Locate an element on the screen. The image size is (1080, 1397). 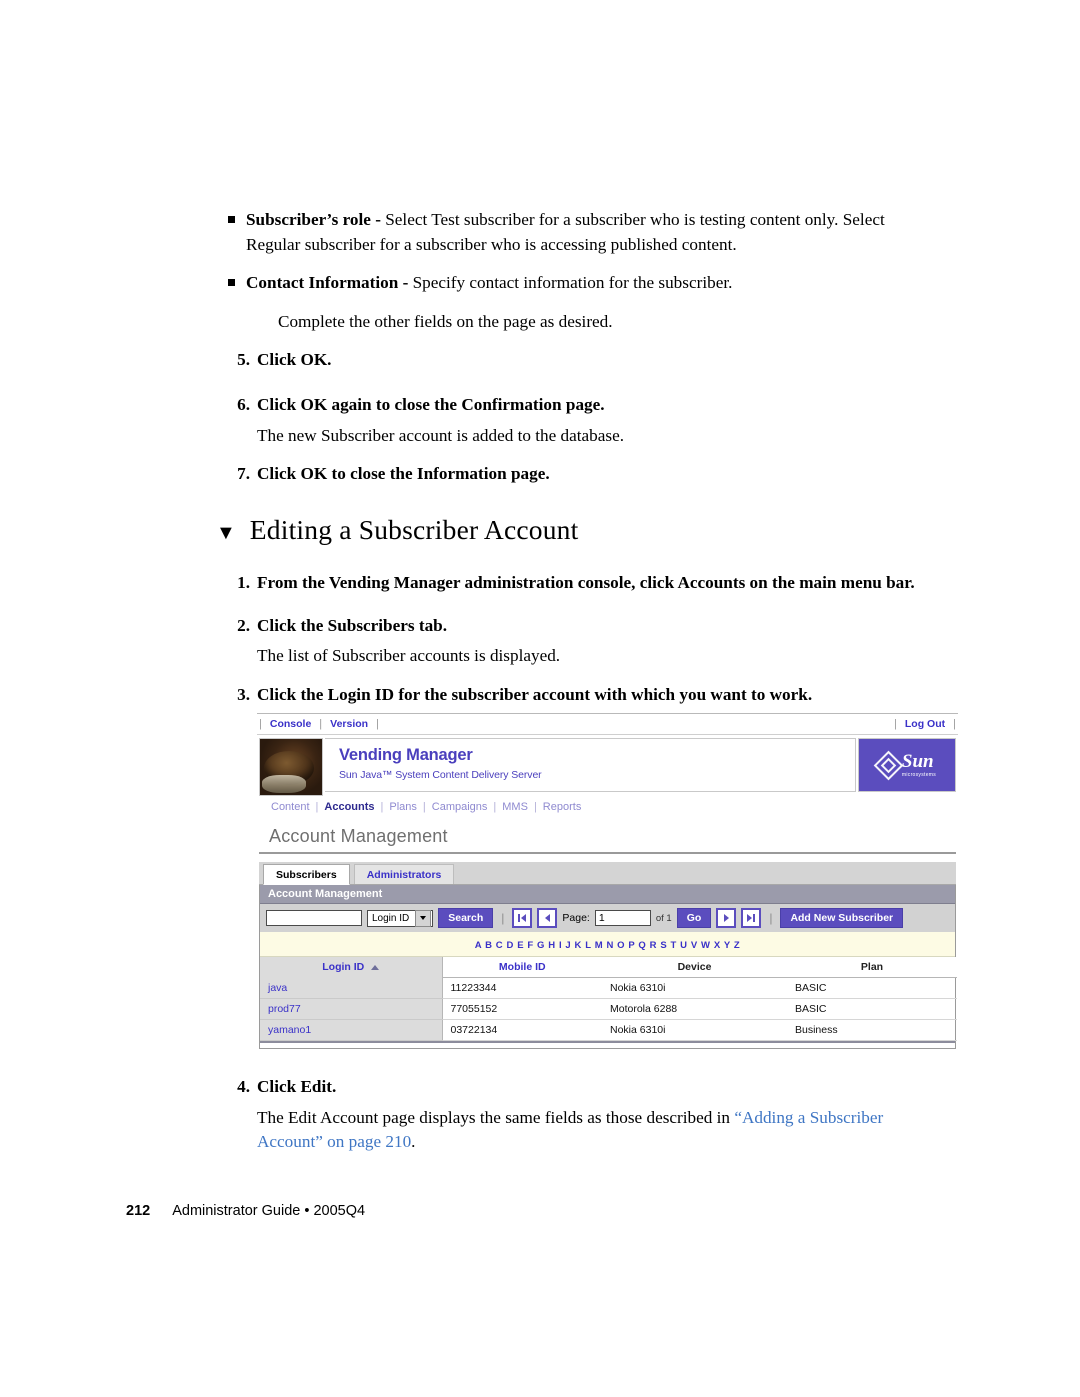
table-row: prod77 77055152 Motorola 6288 BASIC is located at coordinates (608, 1009).